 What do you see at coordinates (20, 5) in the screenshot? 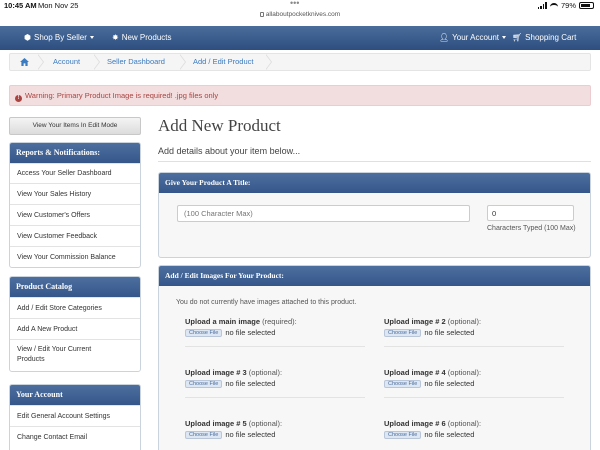
I see `status-time: 10:45 AM` at bounding box center [20, 5].